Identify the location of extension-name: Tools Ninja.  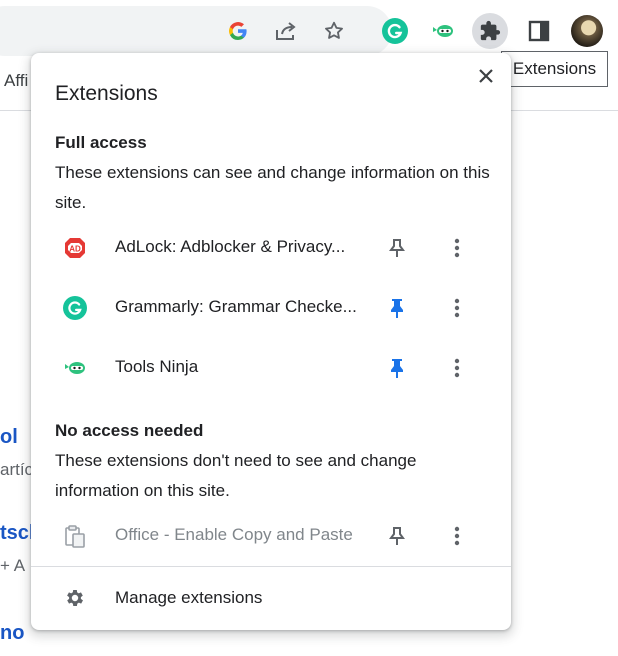
(157, 366).